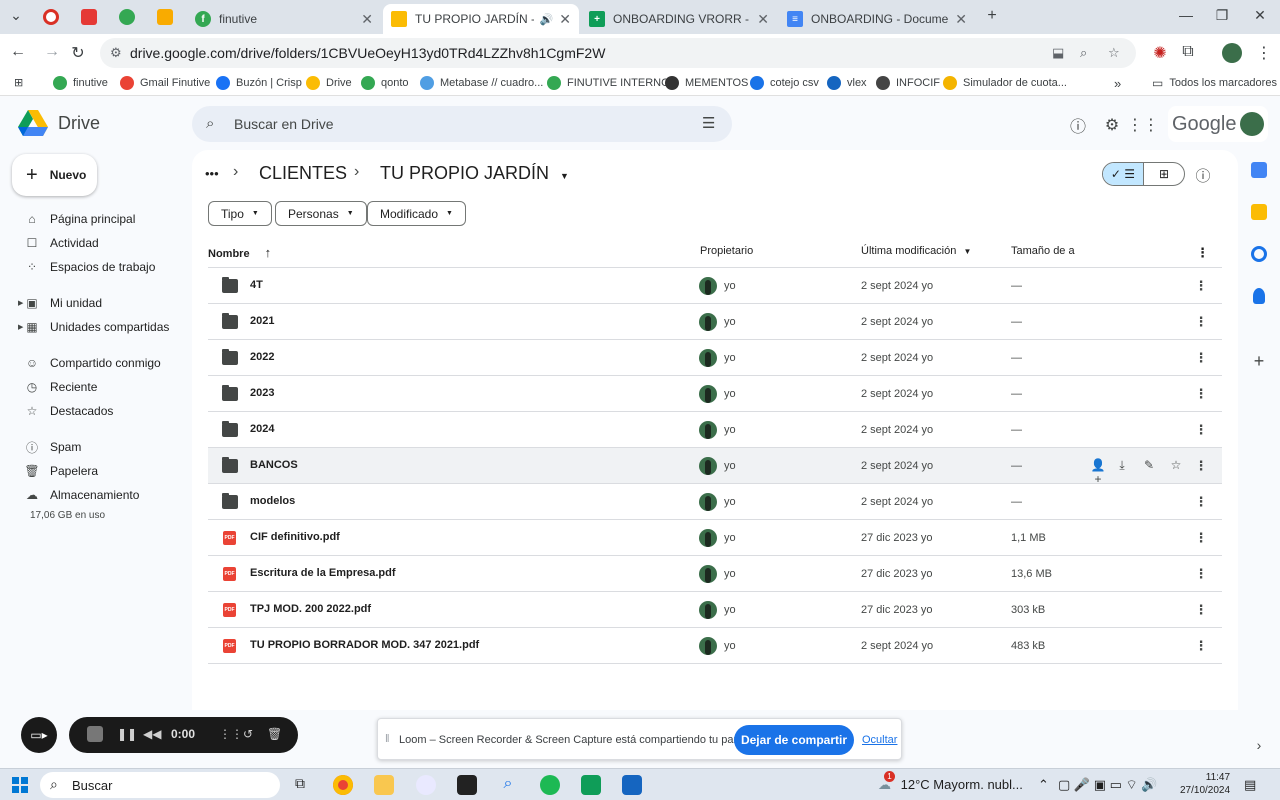 This screenshot has width=1280, height=800. I want to click on download-icon: ⤓, so click(1122, 465).